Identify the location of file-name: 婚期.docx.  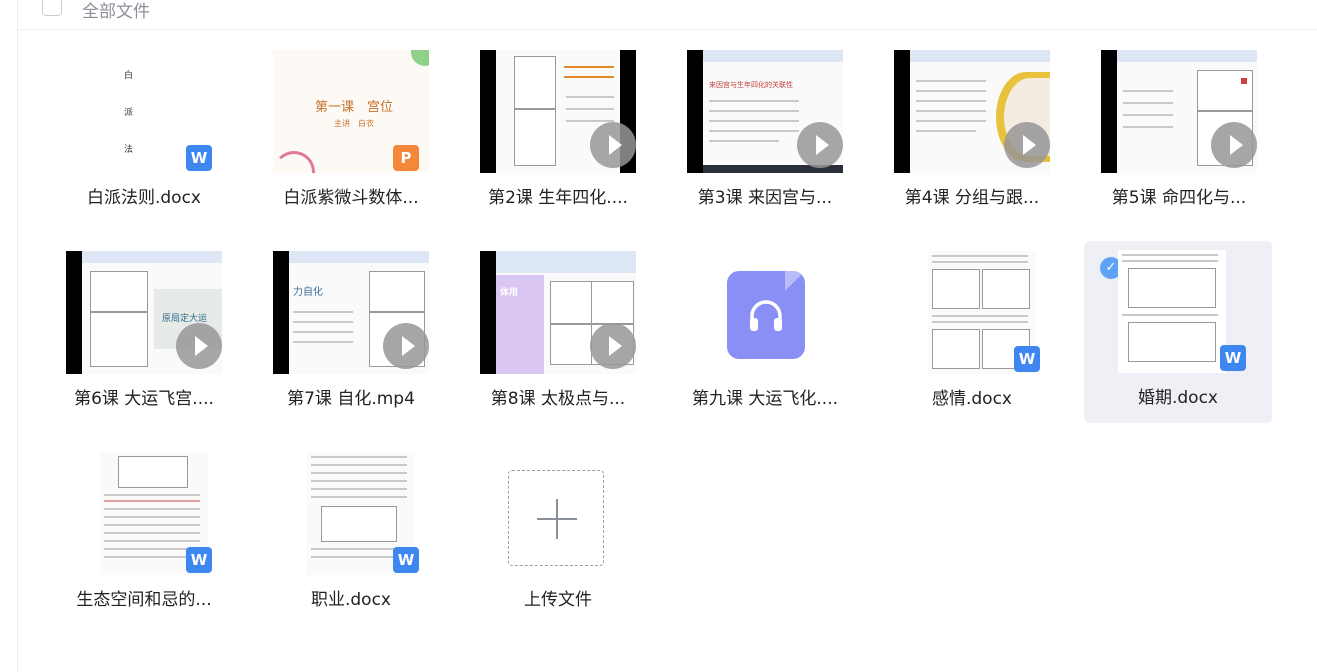
(1177, 398).